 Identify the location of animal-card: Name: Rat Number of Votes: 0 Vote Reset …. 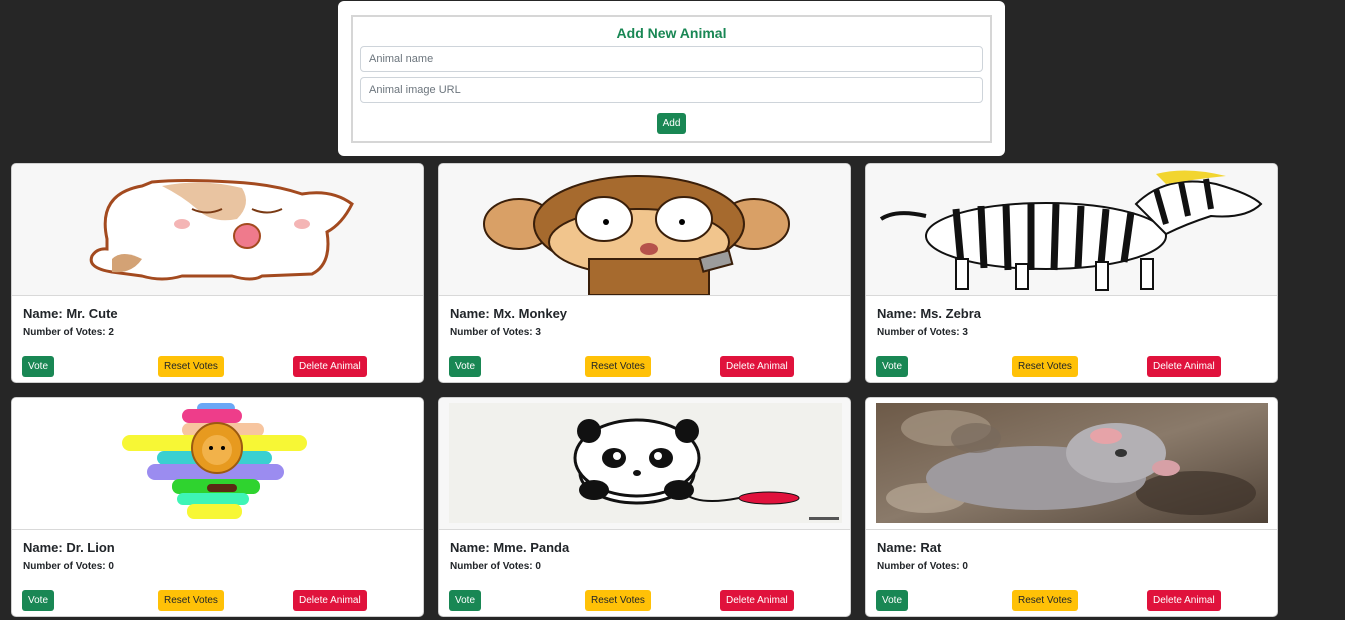
(1071, 507).